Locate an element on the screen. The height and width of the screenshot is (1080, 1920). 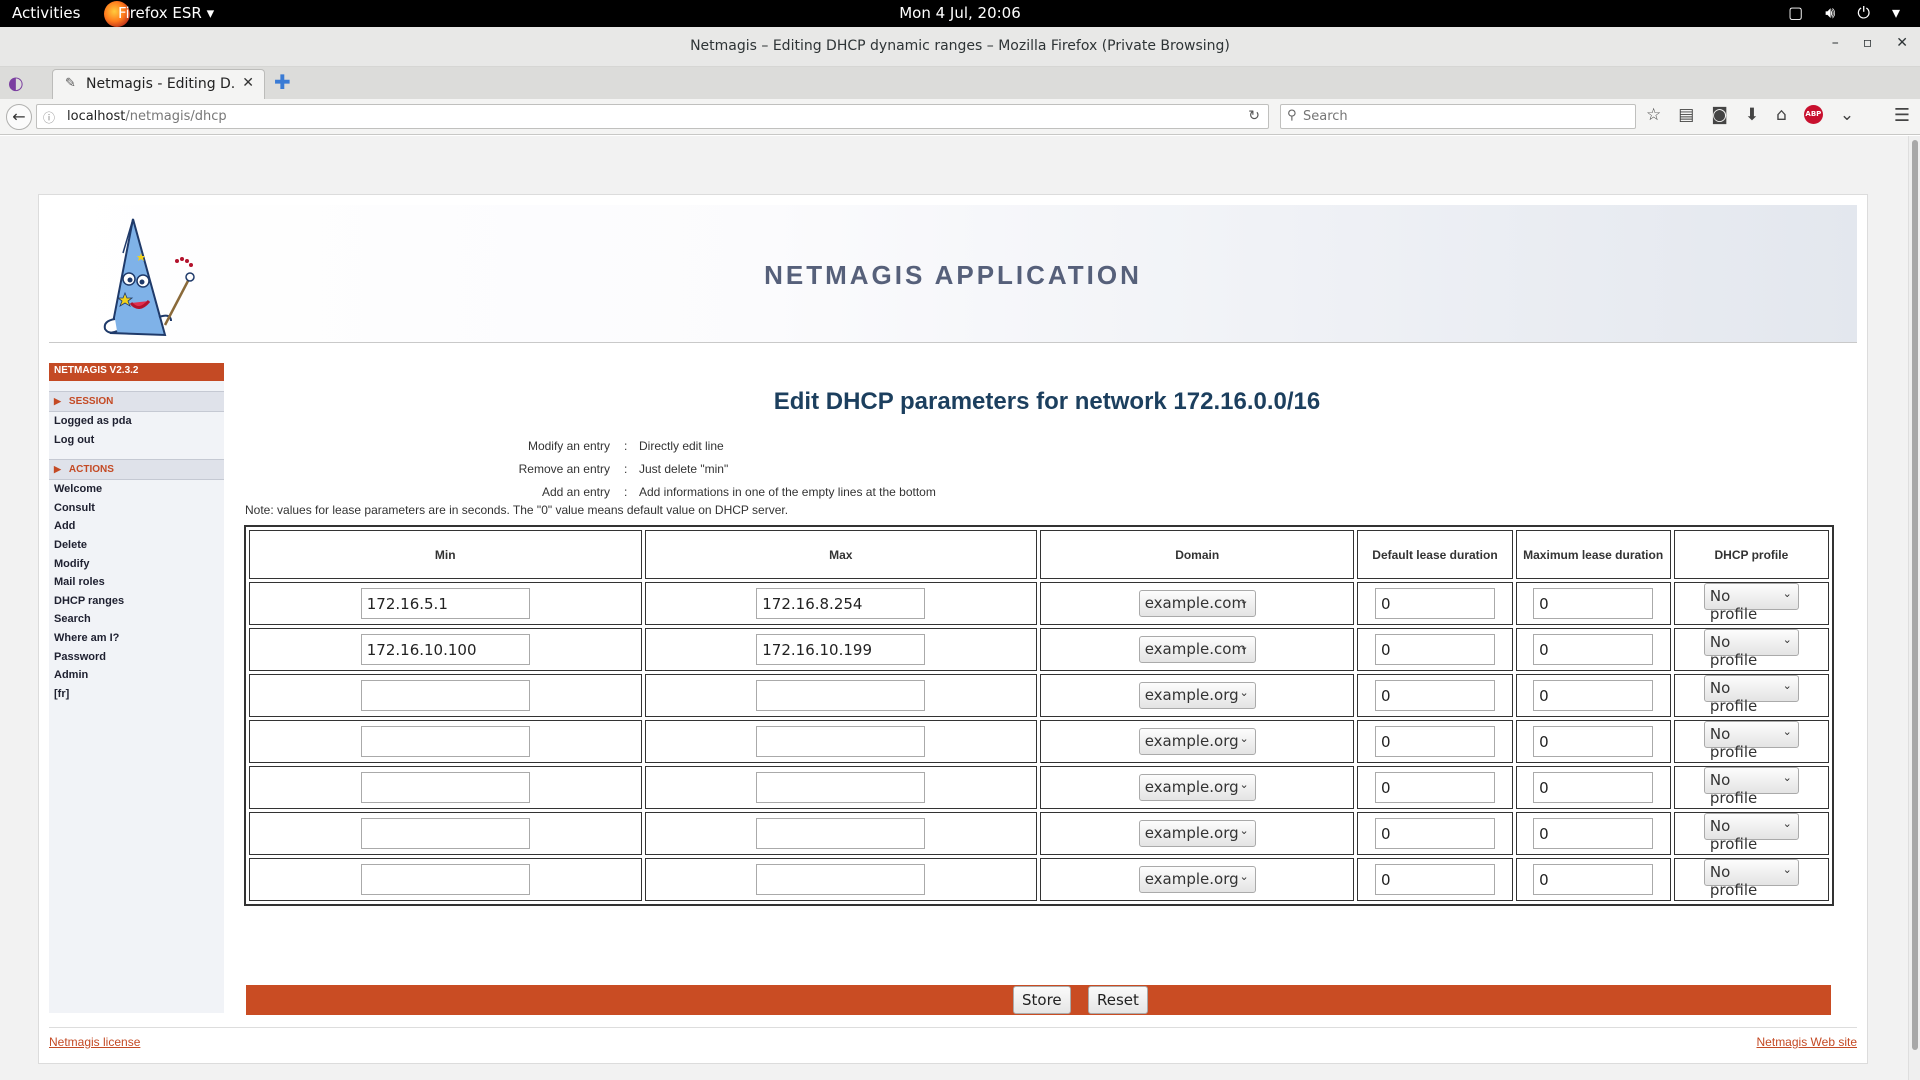
store-button: Store is located at coordinates (1042, 1000).